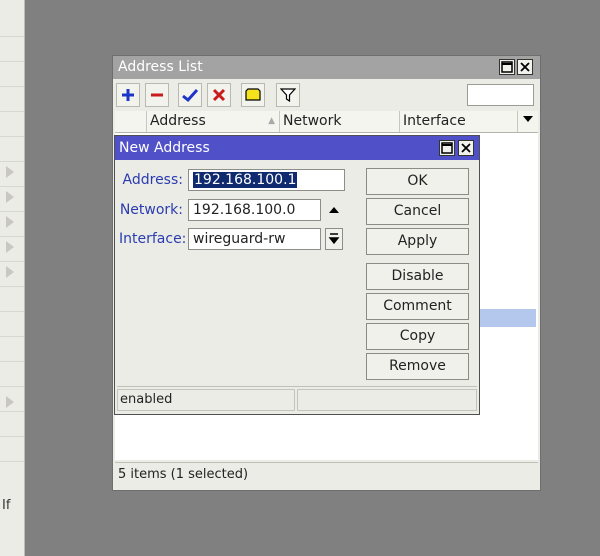 Image resolution: width=600 pixels, height=556 pixels. Describe the element at coordinates (417, 276) in the screenshot. I see `disable-button: Disable` at that location.